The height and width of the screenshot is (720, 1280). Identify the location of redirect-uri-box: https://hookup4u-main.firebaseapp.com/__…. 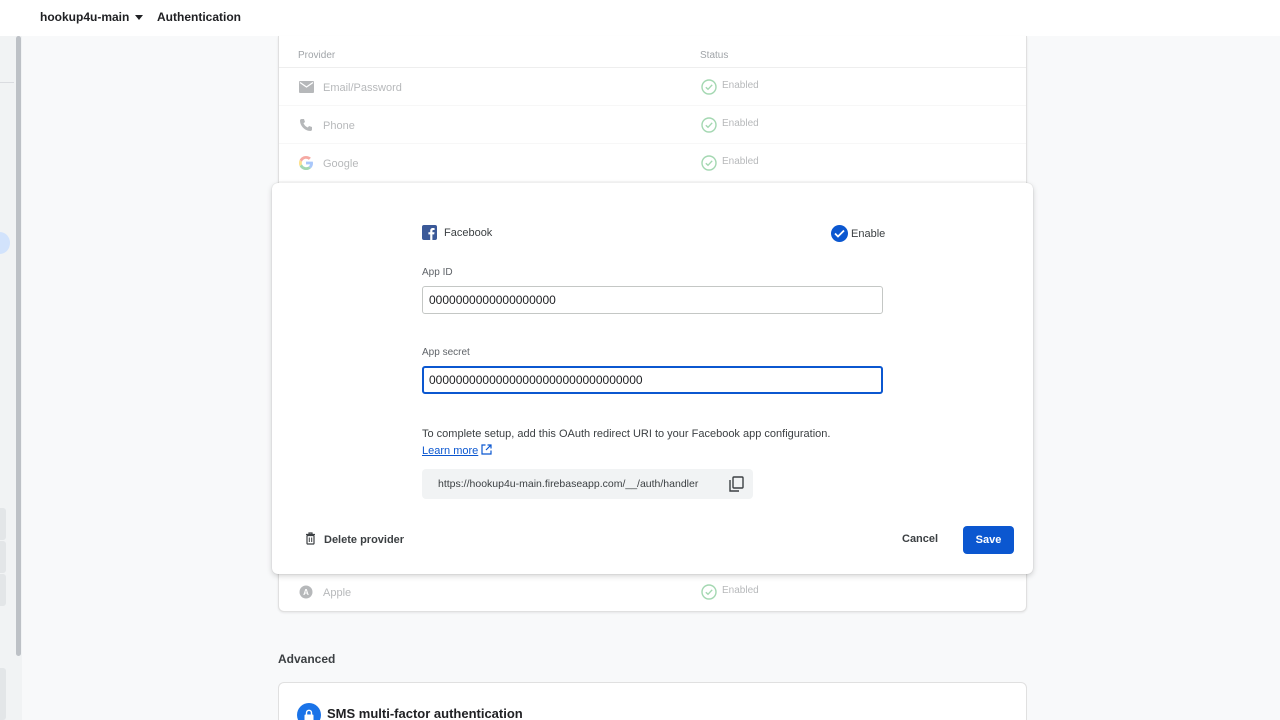
(587, 484).